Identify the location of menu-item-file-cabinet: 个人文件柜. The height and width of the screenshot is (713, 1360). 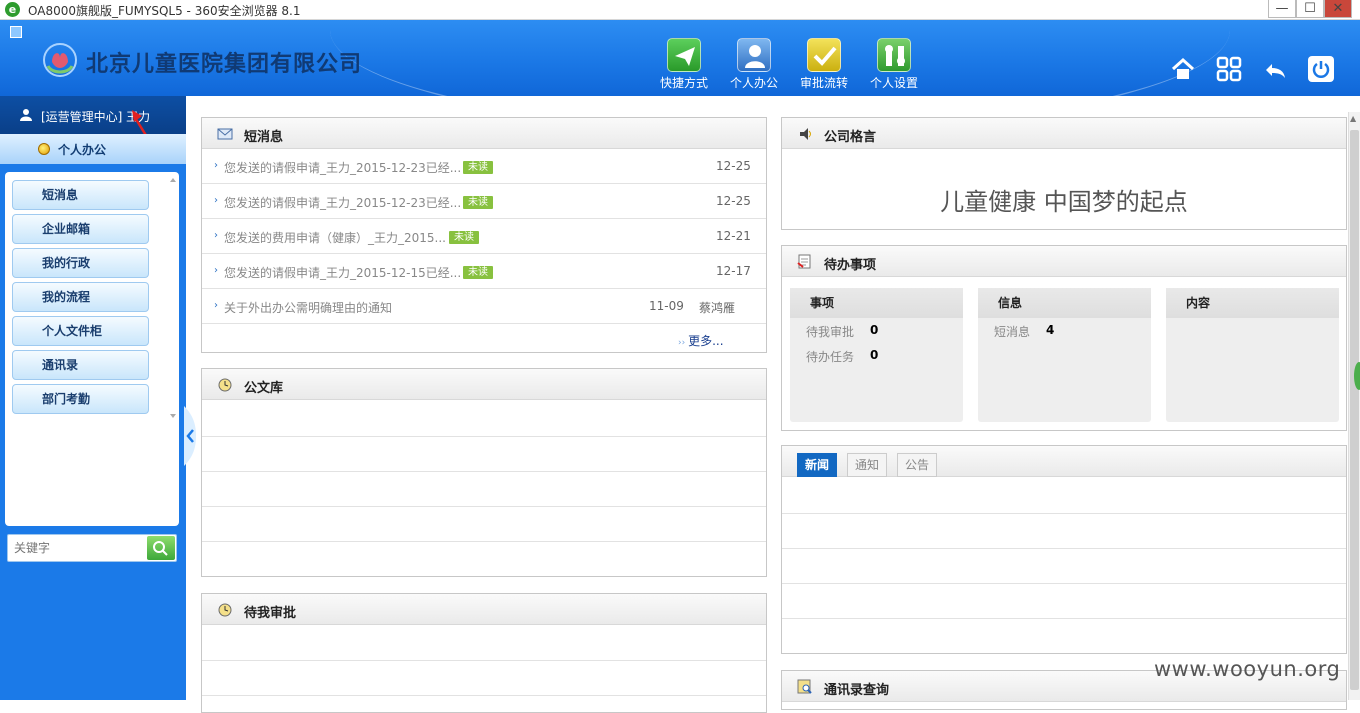
(80, 331).